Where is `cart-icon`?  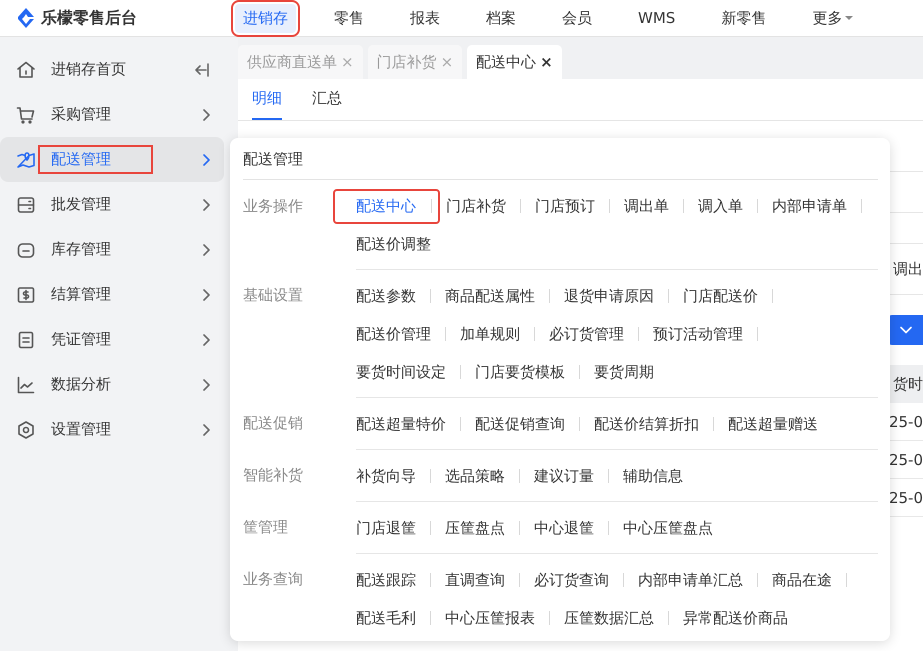 cart-icon is located at coordinates (26, 114).